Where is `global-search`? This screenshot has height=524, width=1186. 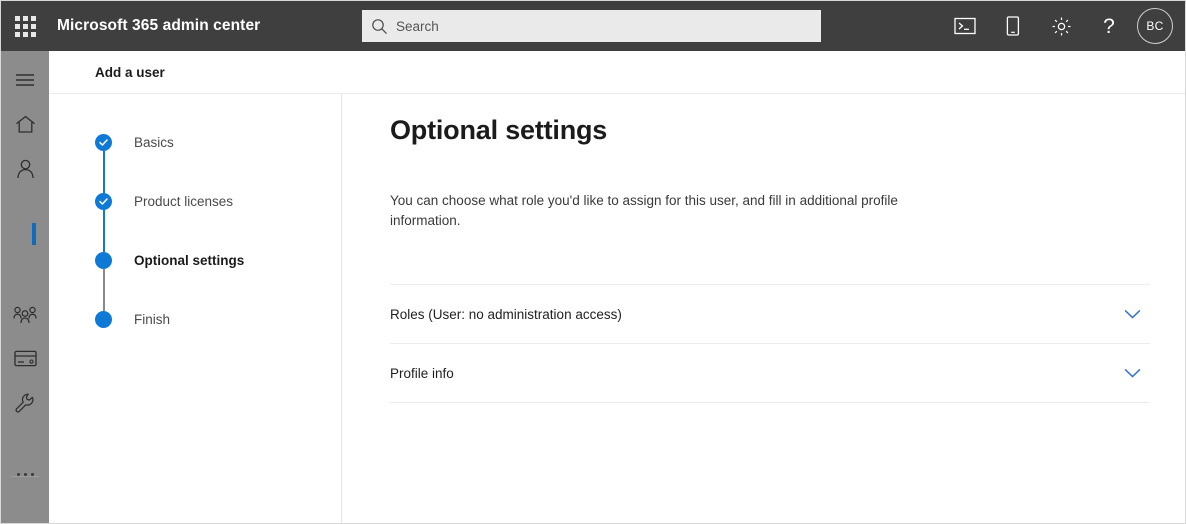
global-search is located at coordinates (591, 26).